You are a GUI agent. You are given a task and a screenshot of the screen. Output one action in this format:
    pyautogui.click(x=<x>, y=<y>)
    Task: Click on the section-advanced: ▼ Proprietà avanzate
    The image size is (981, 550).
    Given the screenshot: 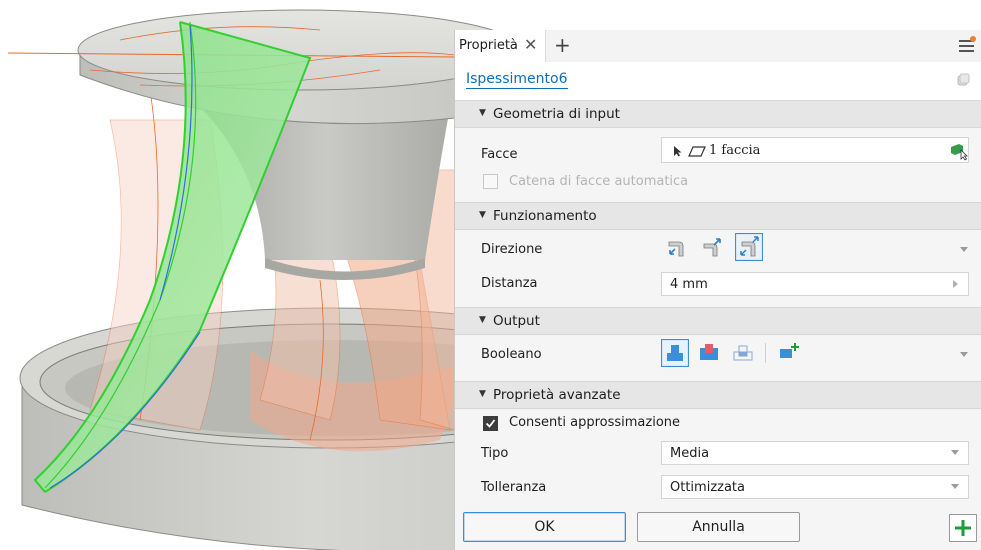 What is the action you would take?
    pyautogui.click(x=718, y=395)
    